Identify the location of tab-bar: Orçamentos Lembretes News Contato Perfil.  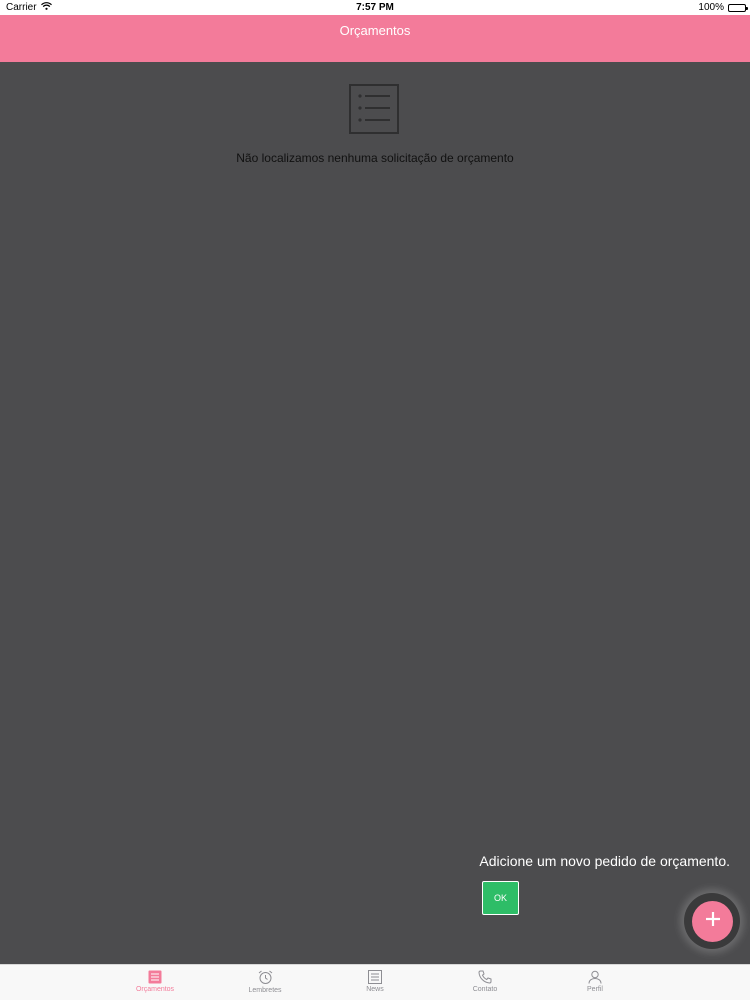
(375, 982).